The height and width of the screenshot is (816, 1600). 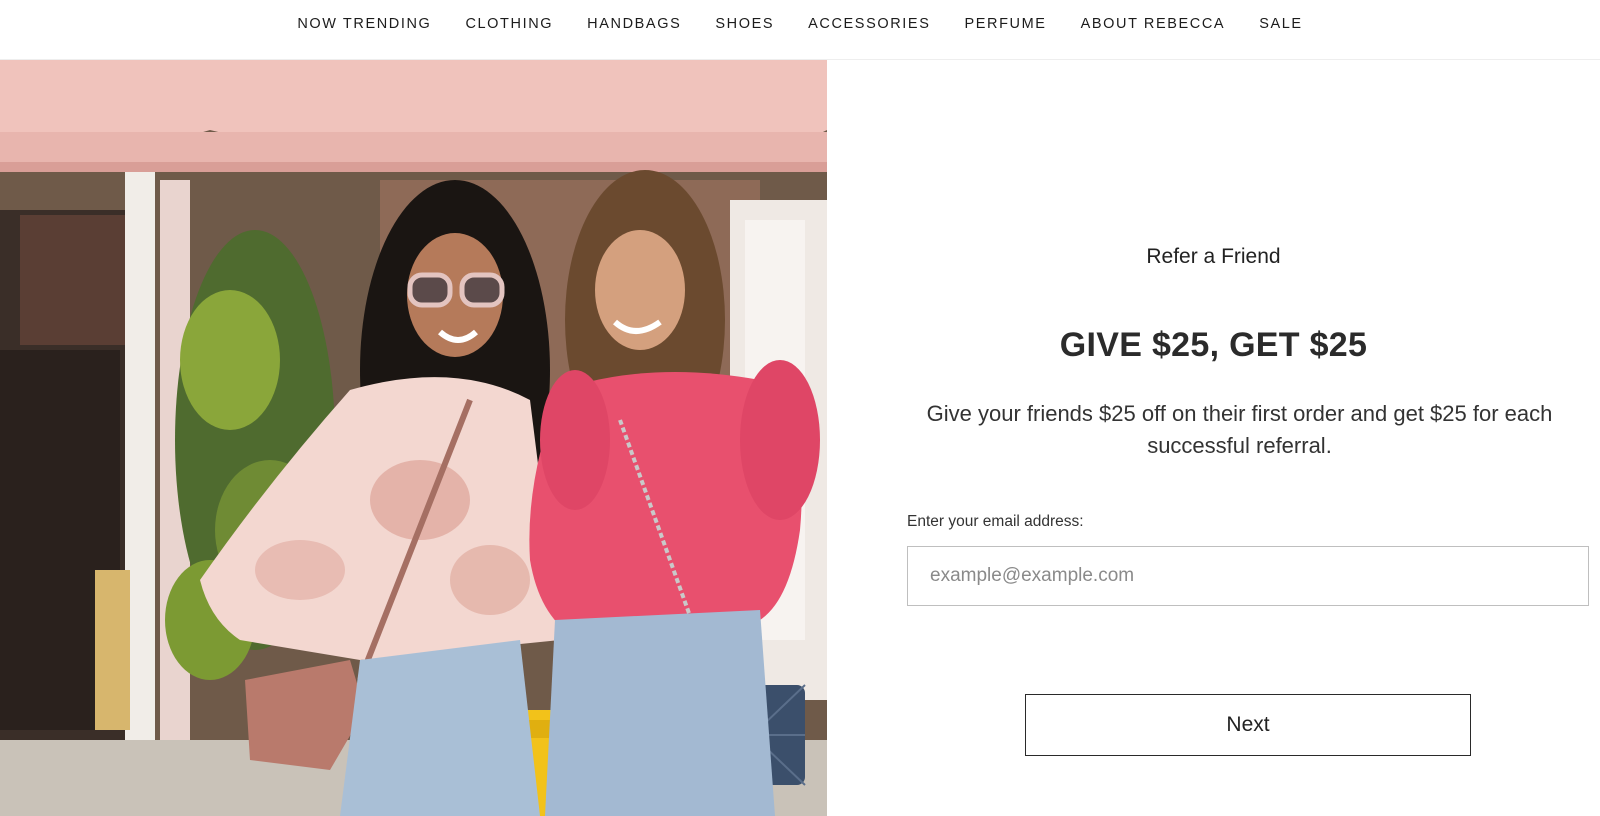 What do you see at coordinates (869, 24) in the screenshot?
I see `nav-item-accessories: ACCESSORIES` at bounding box center [869, 24].